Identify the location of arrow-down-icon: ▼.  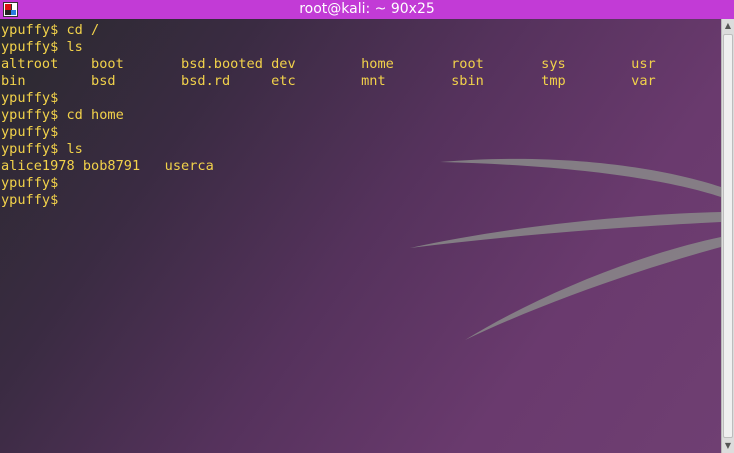
(728, 446).